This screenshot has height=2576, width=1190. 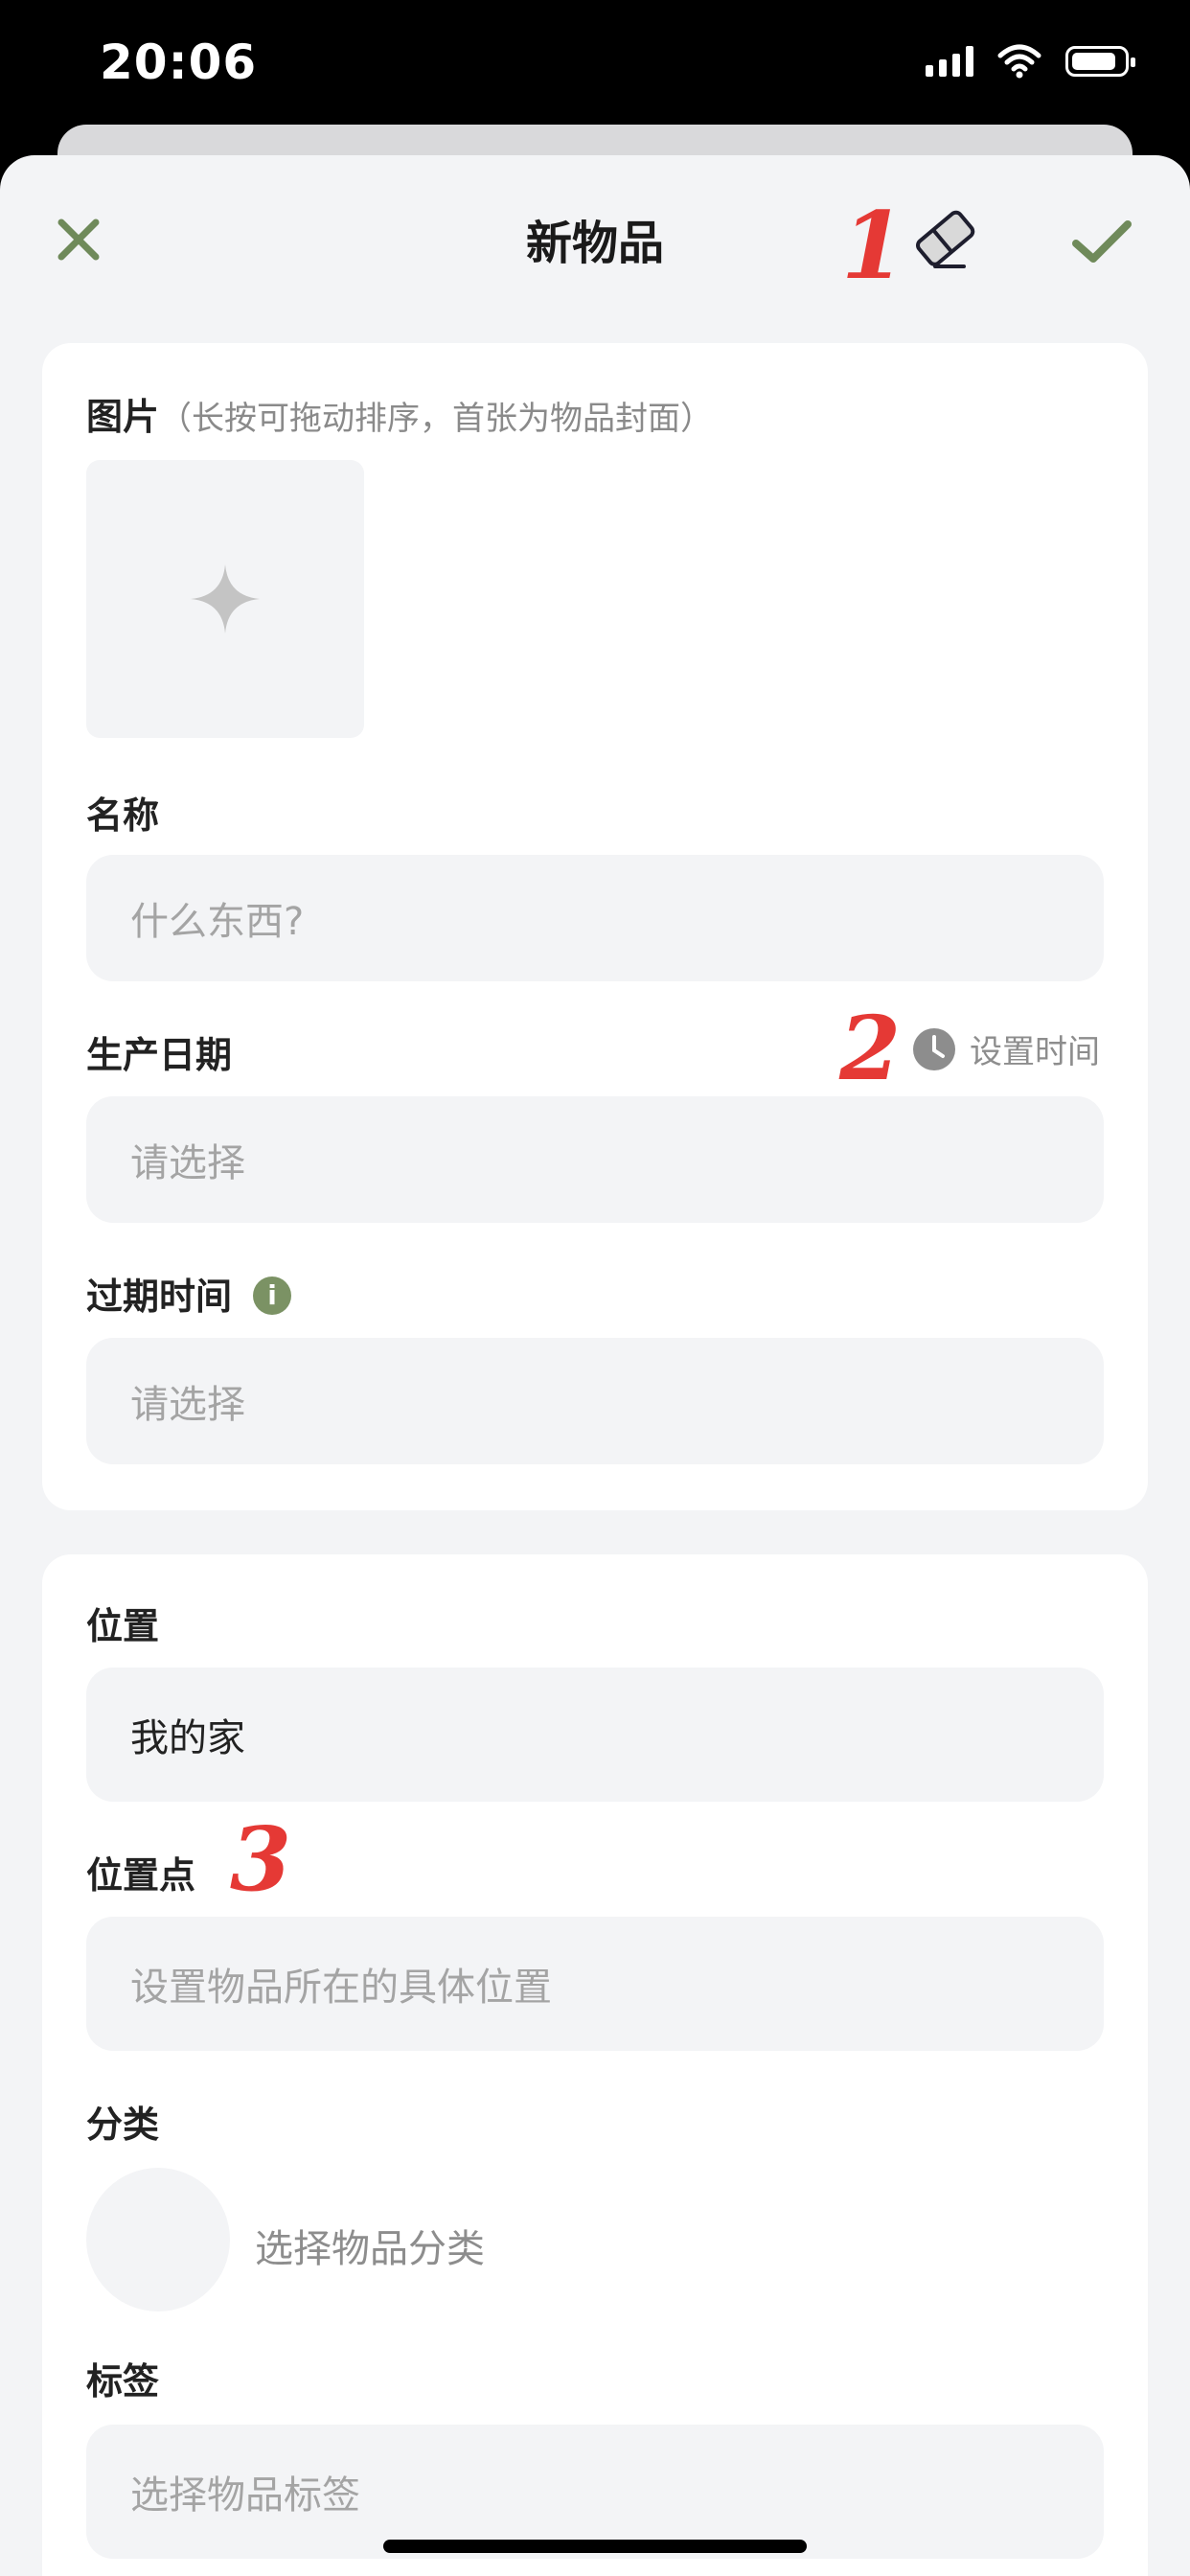 What do you see at coordinates (261, 1859) in the screenshot?
I see `annotation-3: 3` at bounding box center [261, 1859].